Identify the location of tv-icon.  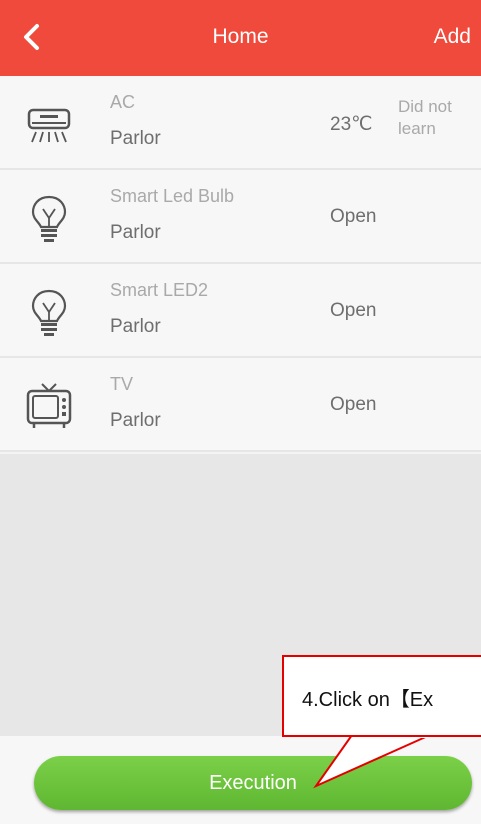
(49, 405).